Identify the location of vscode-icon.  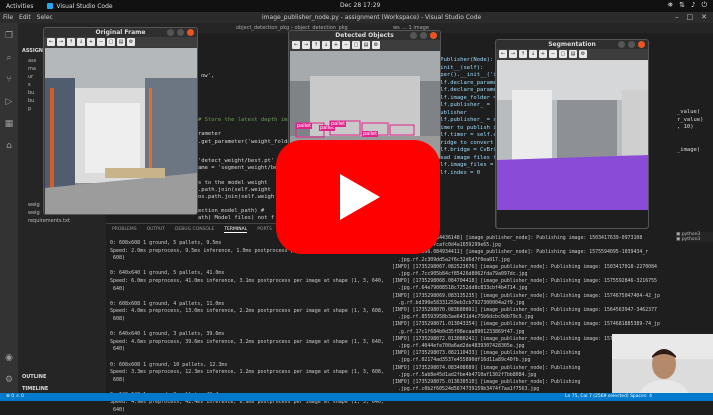
(50, 6).